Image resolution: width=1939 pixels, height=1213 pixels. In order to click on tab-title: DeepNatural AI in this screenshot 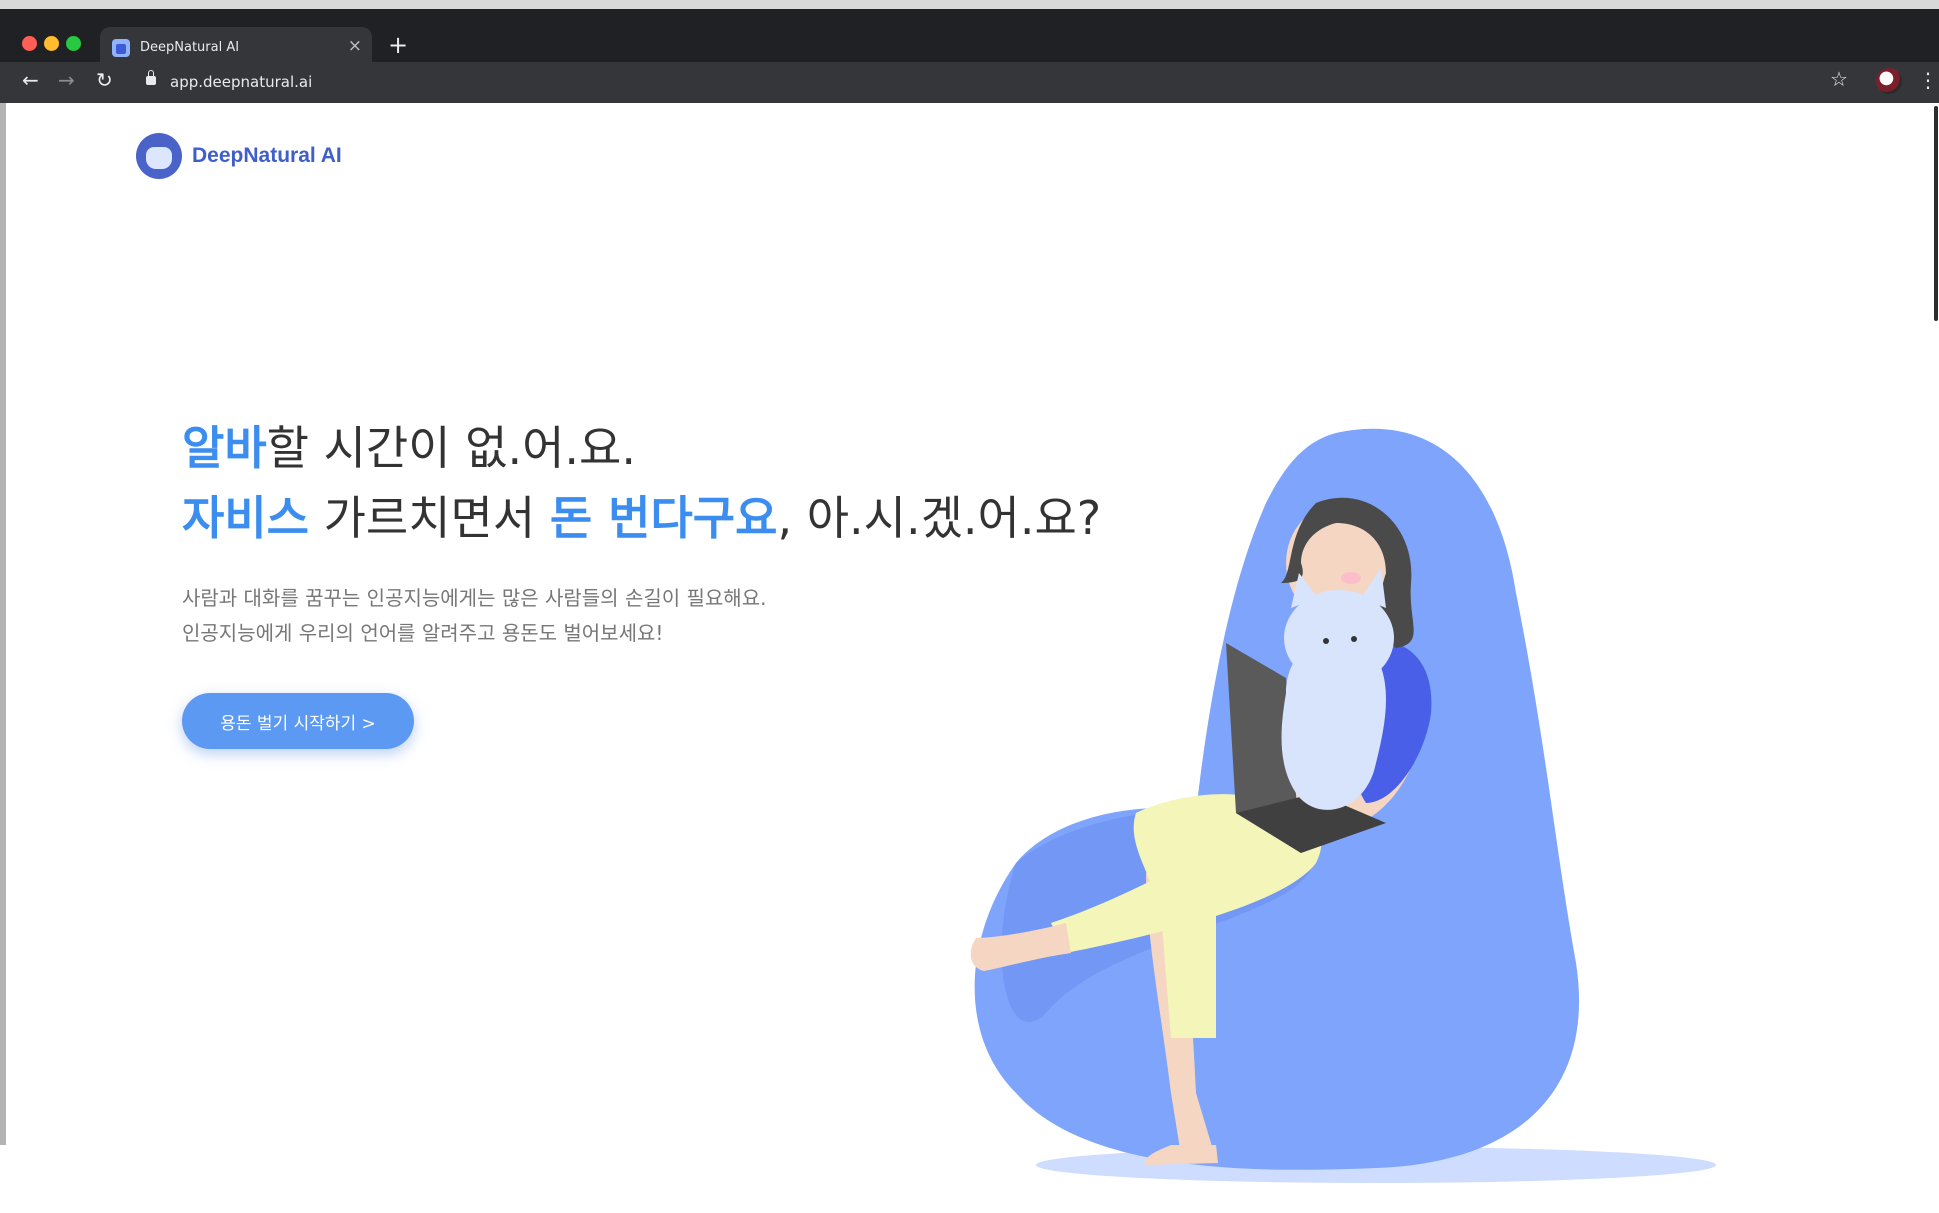, I will do `click(190, 47)`.